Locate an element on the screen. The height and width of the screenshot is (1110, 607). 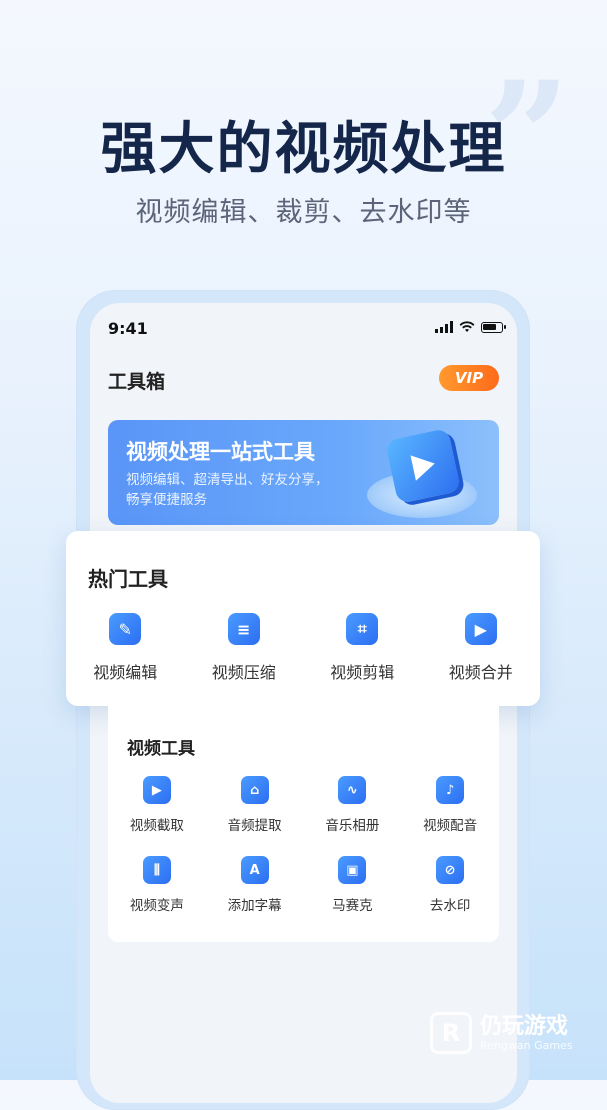
watermark-name: 仍玩游戏 is located at coordinates (524, 1026).